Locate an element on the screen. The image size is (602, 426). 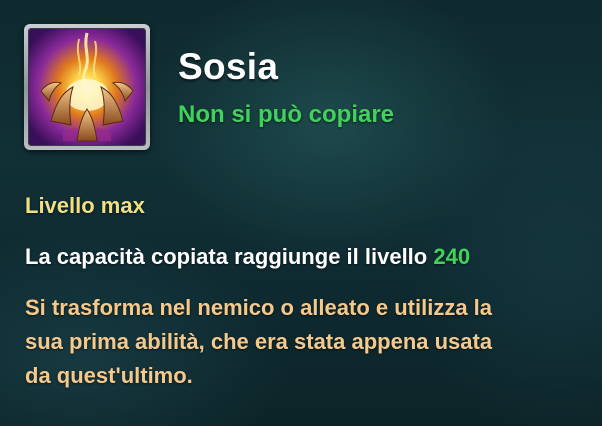
max-level-value: 240 is located at coordinates (452, 256).